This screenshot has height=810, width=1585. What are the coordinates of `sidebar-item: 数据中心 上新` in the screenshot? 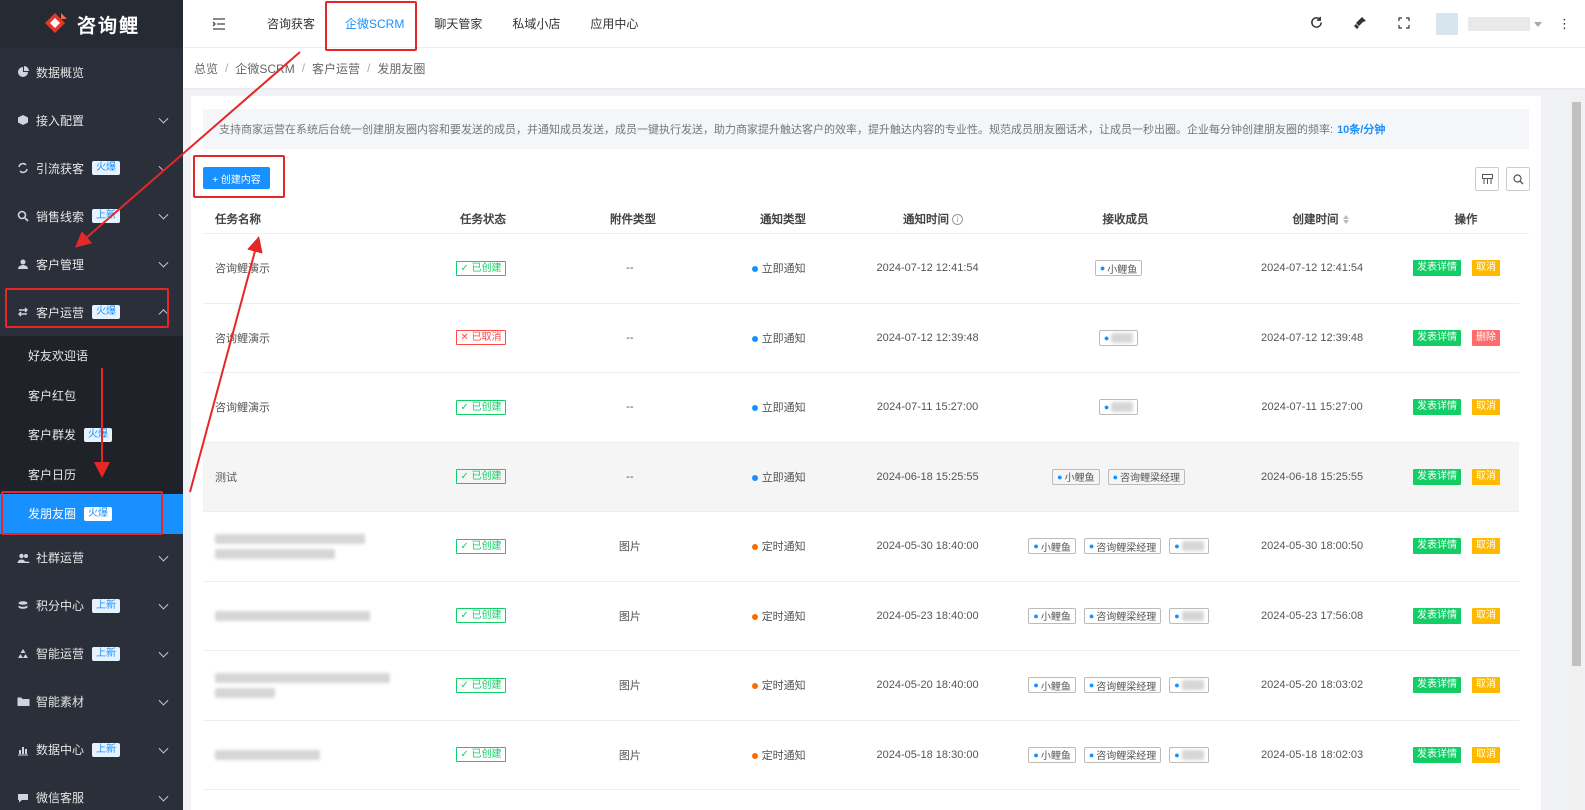 It's located at (91, 750).